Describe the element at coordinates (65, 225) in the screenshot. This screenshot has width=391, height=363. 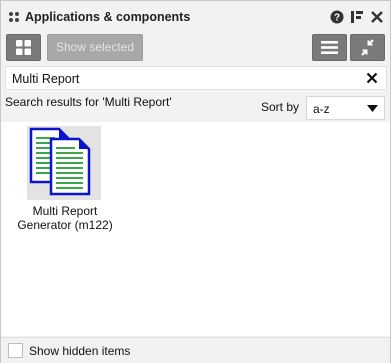
I see `result-name-line2: Generator (m122)` at that location.